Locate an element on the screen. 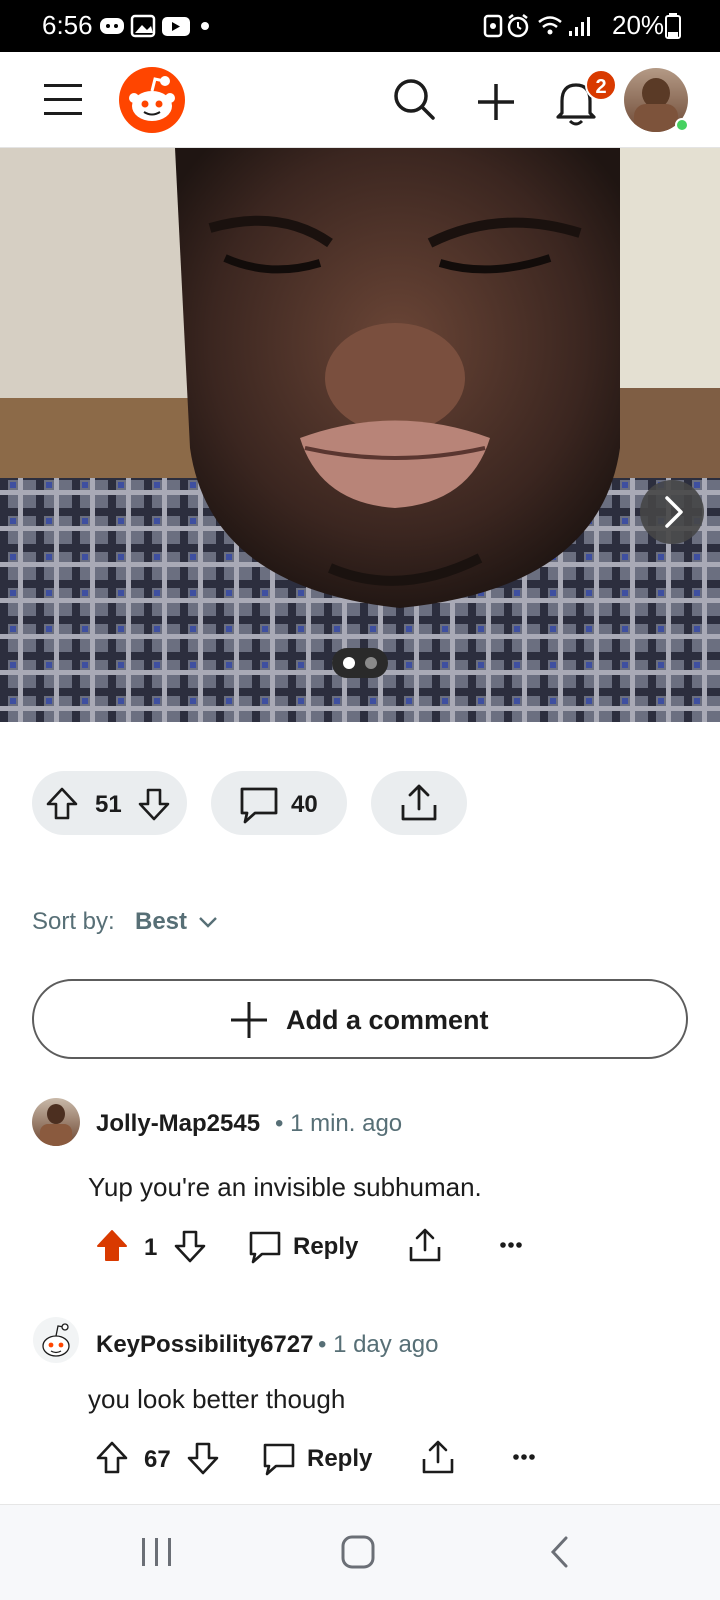 The image size is (720, 1600). carousel-dot-active is located at coordinates (349, 663).